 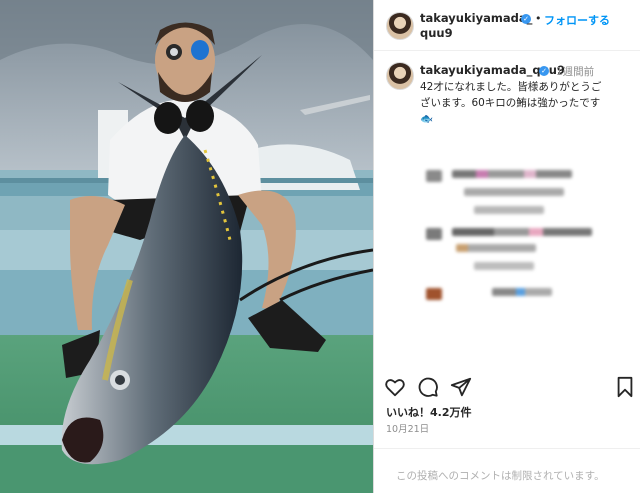 I want to click on share-icon, so click(x=461, y=387).